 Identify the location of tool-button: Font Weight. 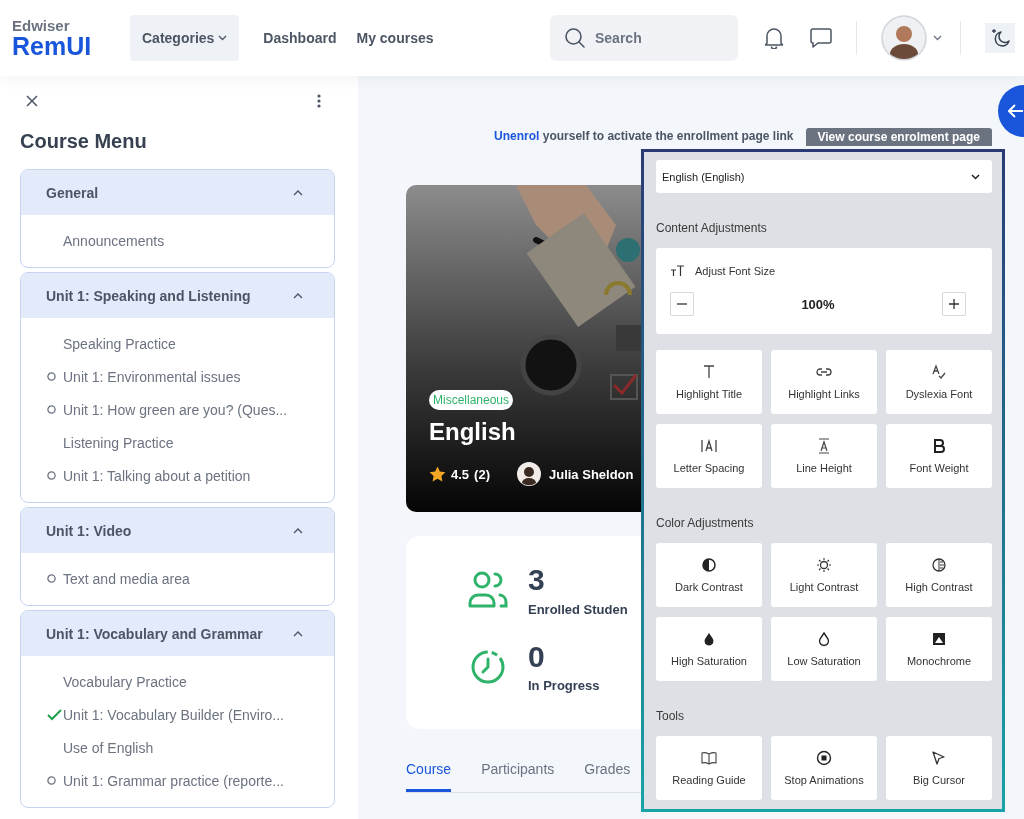
(939, 456).